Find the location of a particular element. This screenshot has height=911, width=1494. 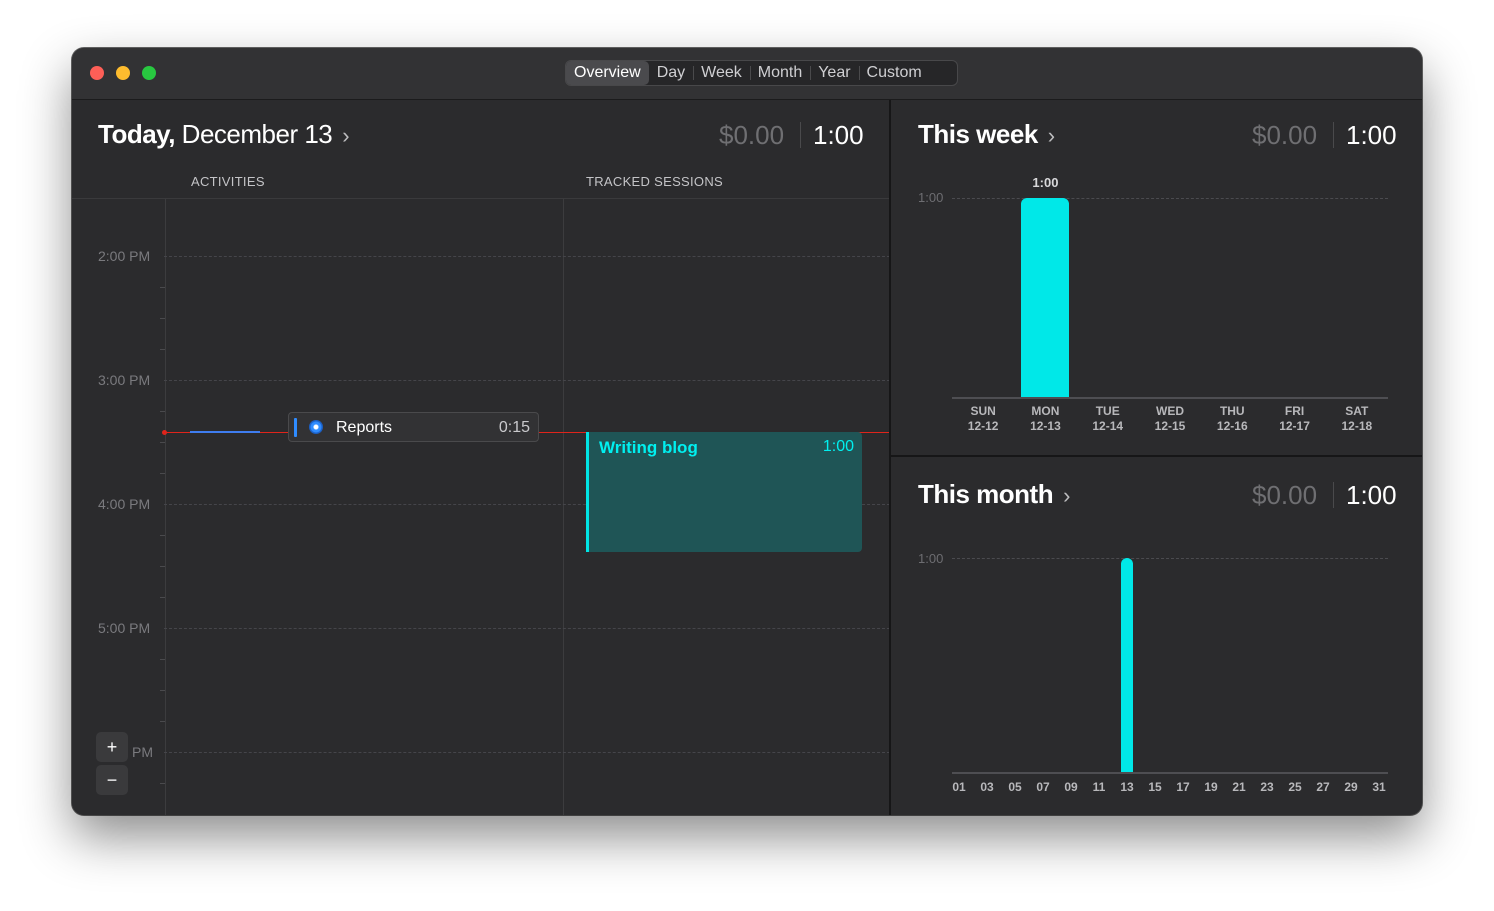

month-money: $0.00 is located at coordinates (1285, 495).